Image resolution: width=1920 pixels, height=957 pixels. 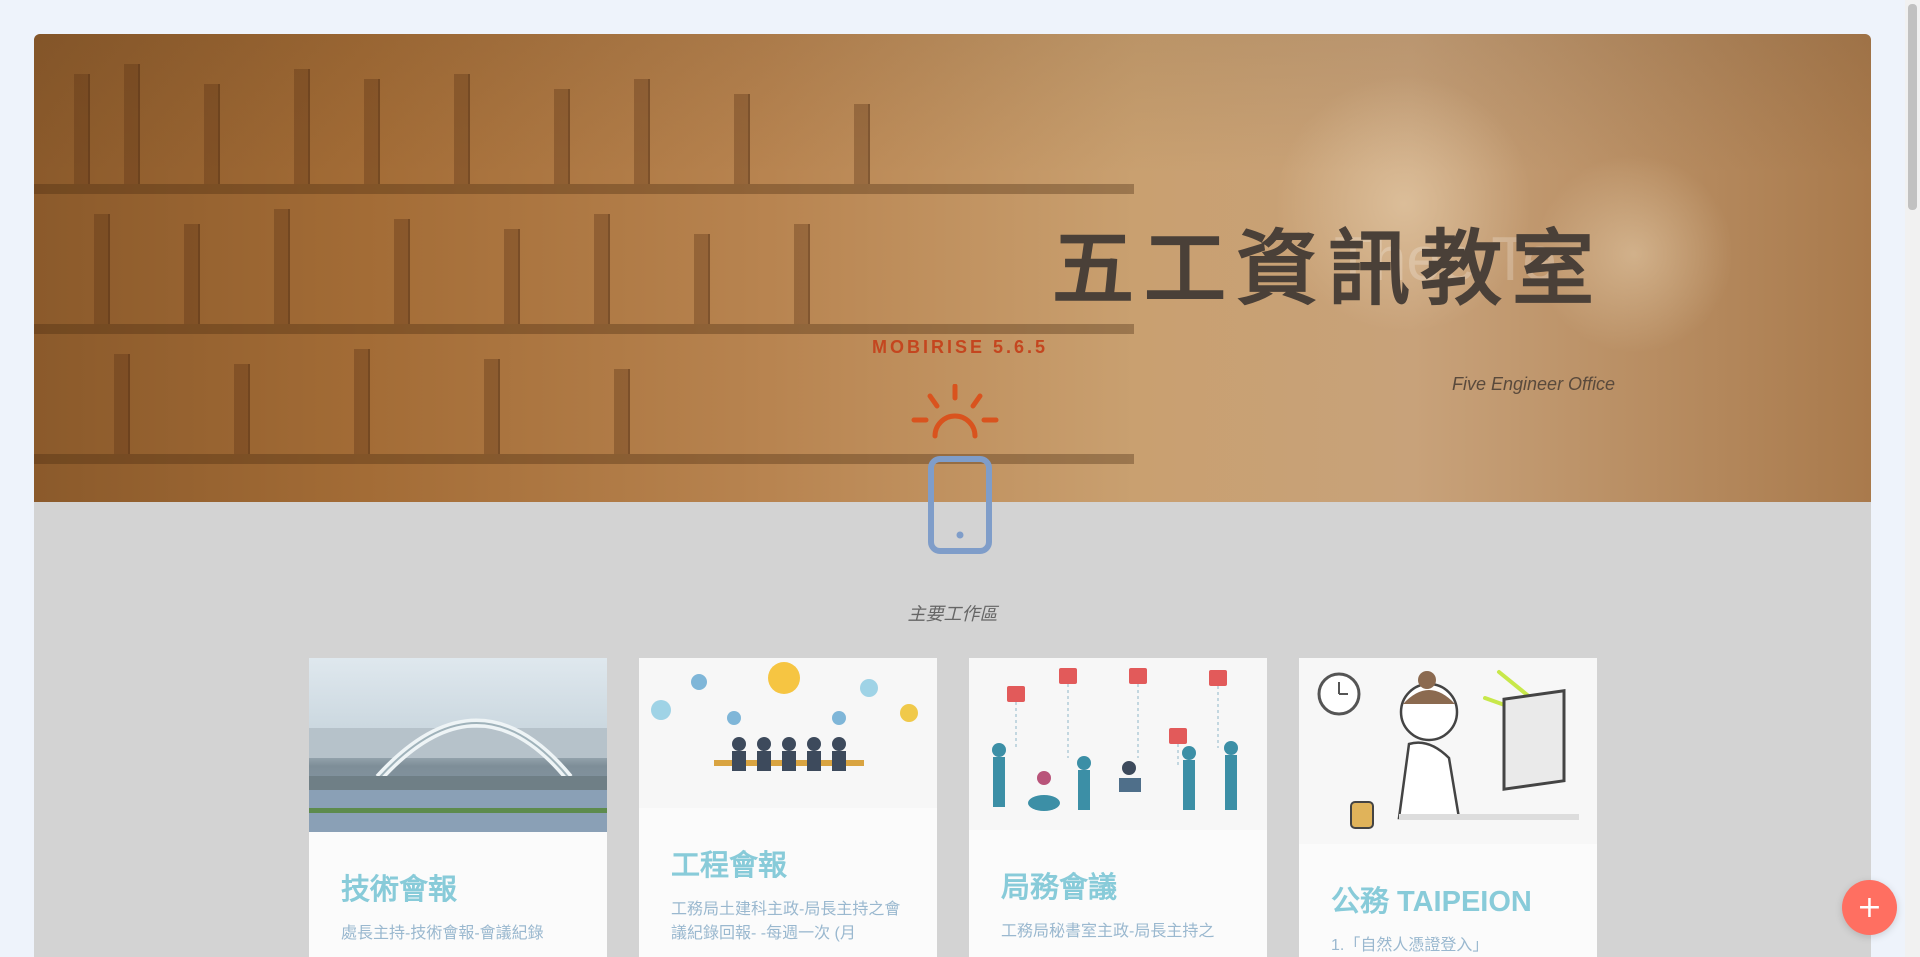 I want to click on add-button: +, so click(x=1869, y=907).